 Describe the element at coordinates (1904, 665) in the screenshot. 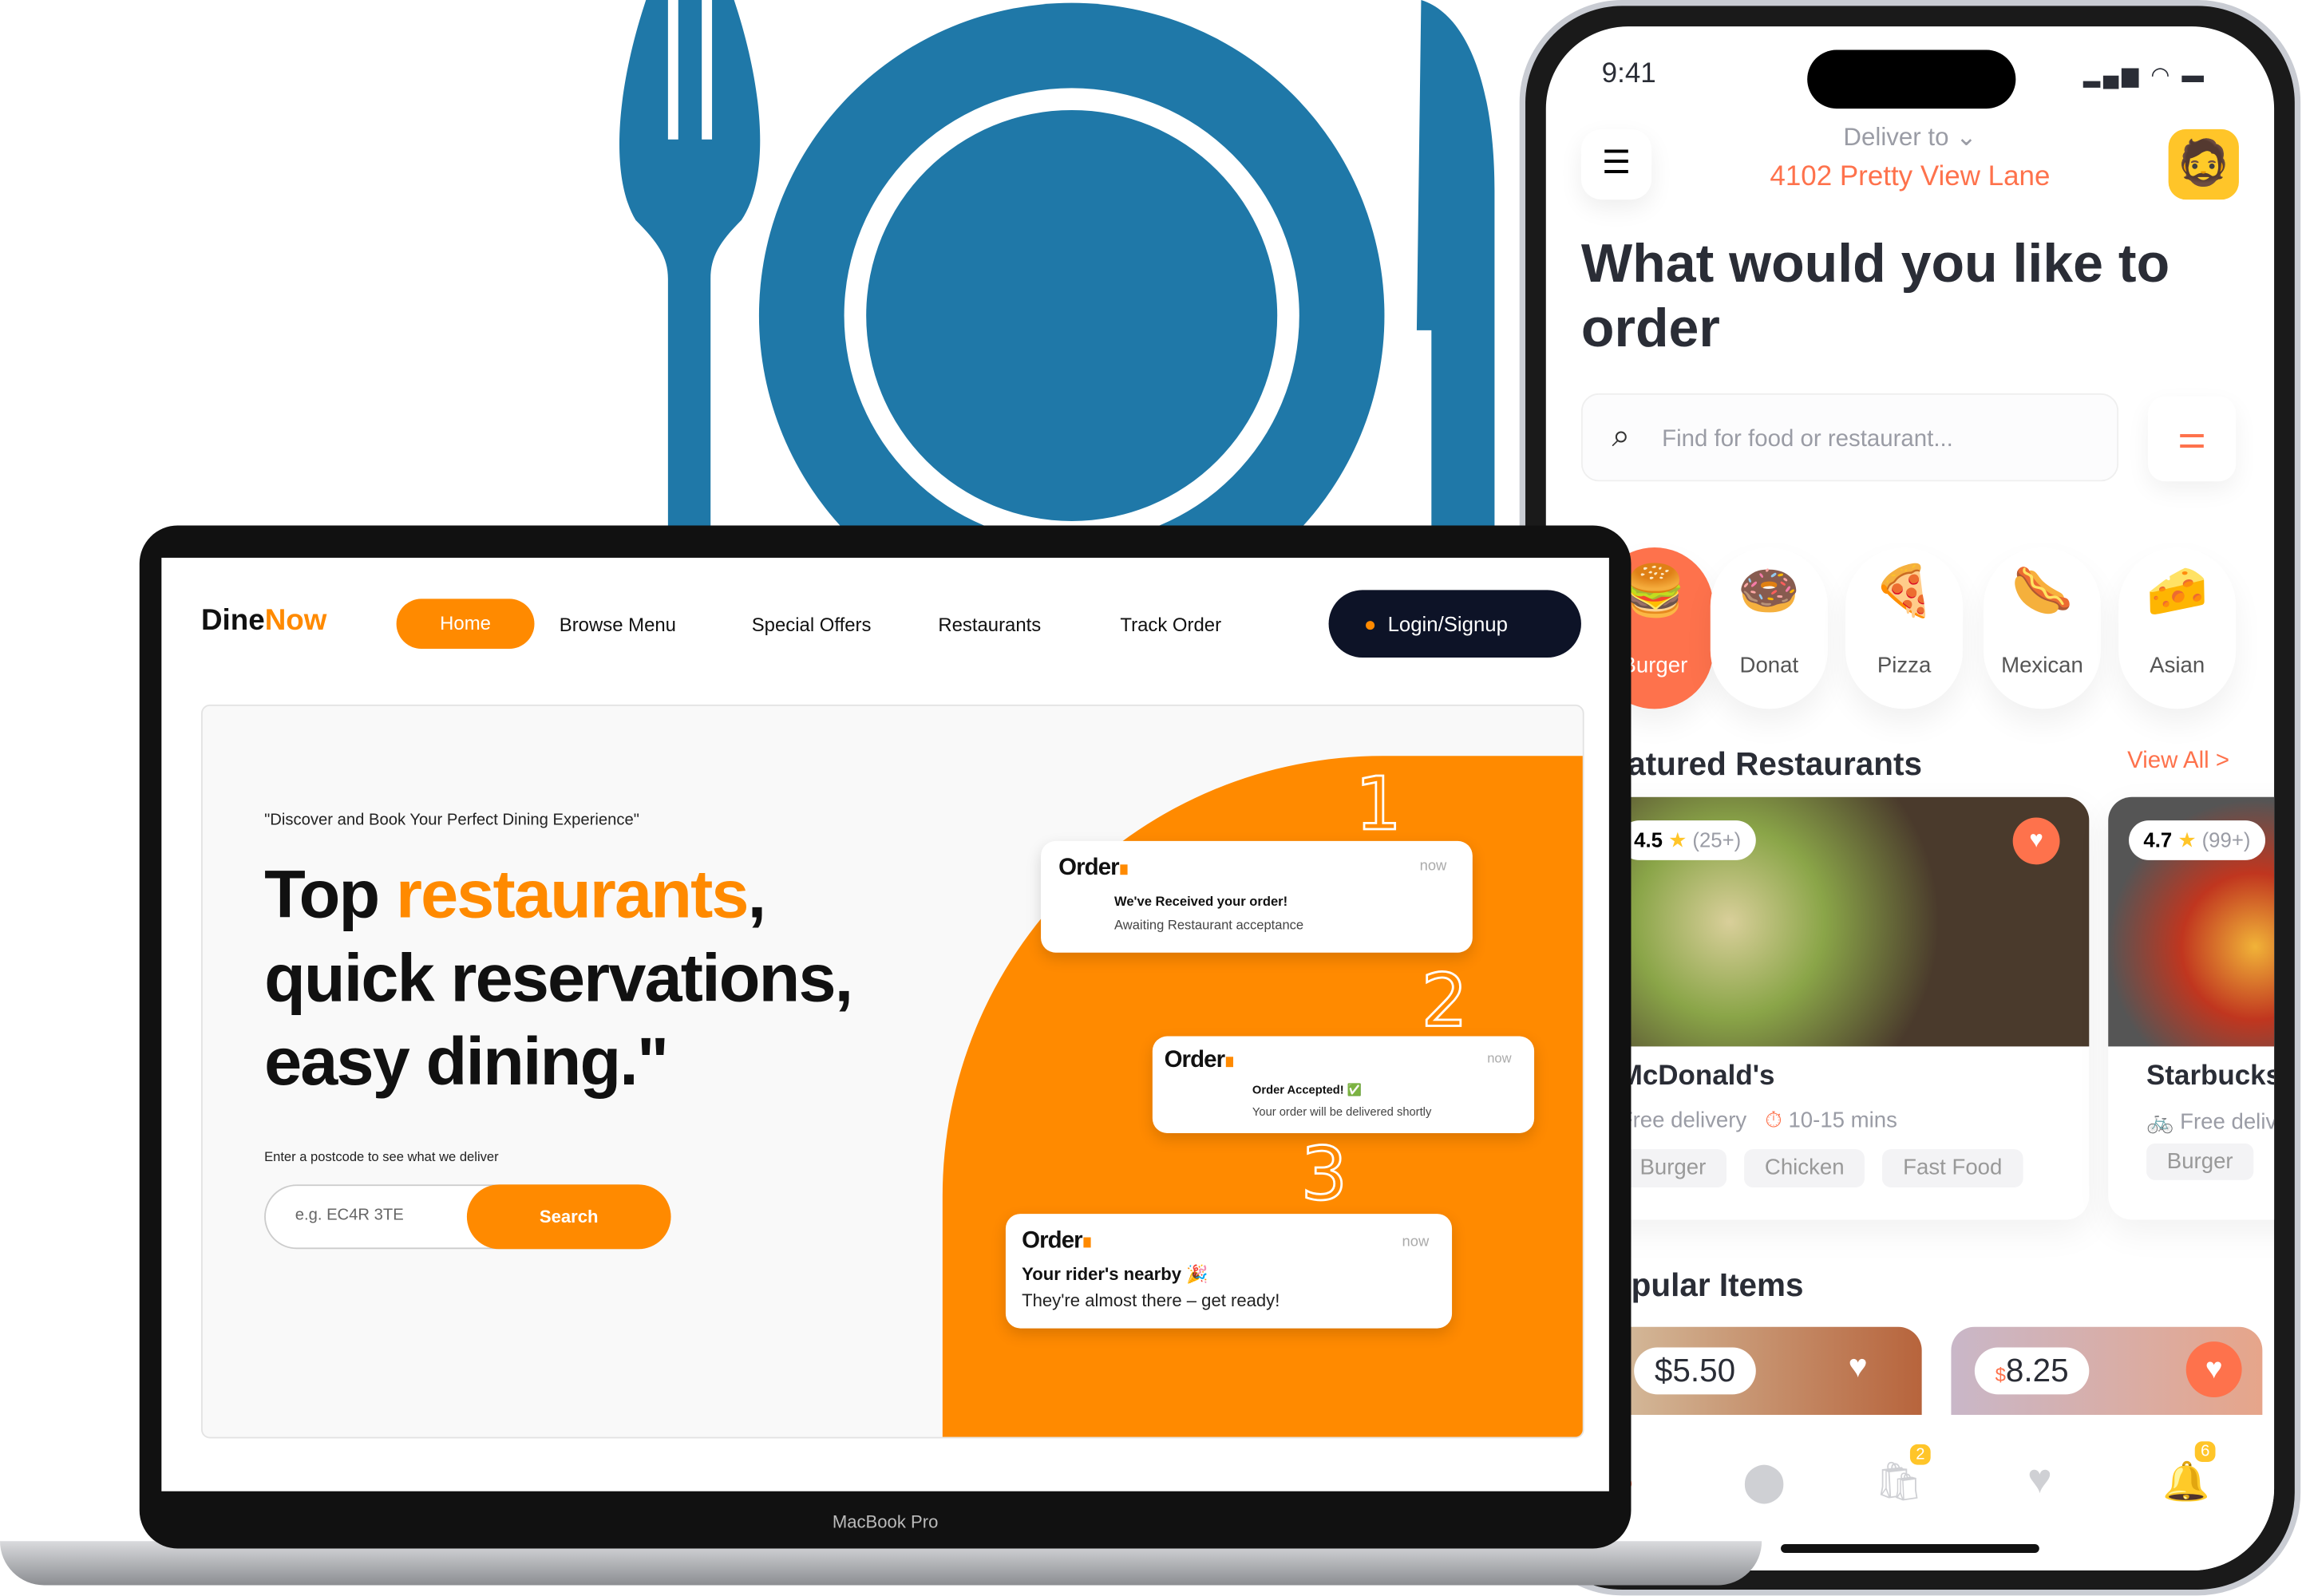

I see `category-label: Pizza` at that location.